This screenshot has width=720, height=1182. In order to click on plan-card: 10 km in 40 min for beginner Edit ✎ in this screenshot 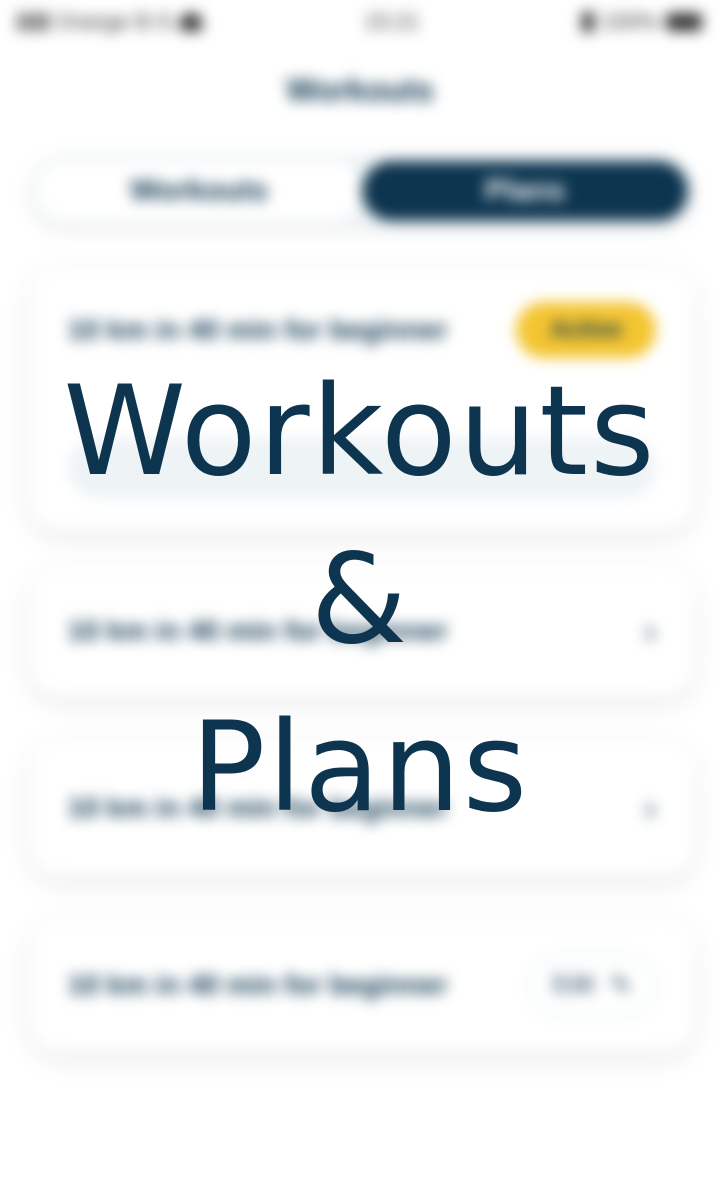, I will do `click(362, 985)`.